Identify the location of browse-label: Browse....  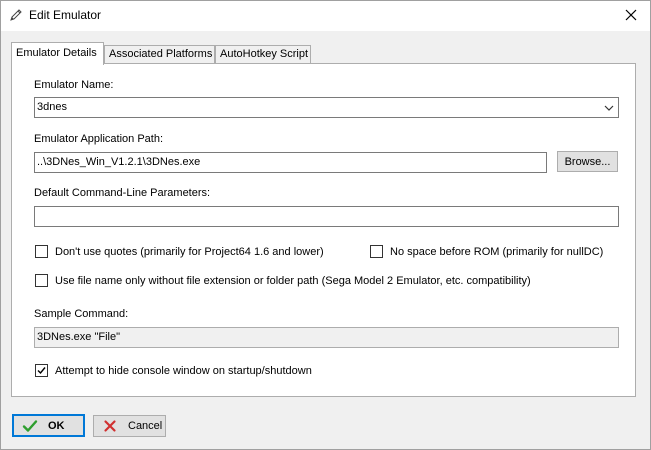
(587, 161).